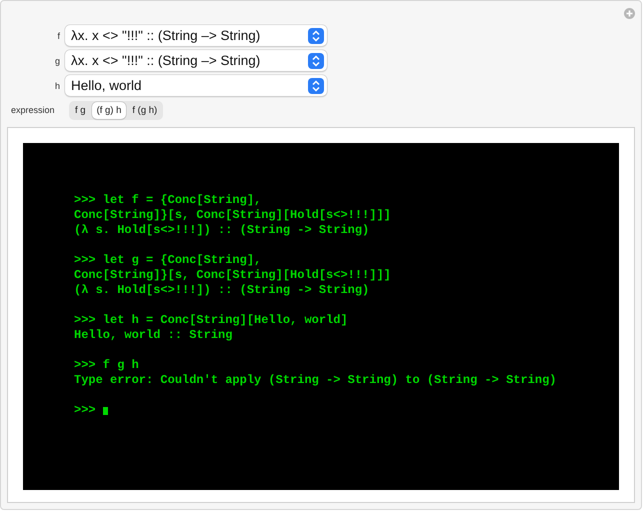 The image size is (644, 512). What do you see at coordinates (33, 110) in the screenshot?
I see `expression-label: expression` at bounding box center [33, 110].